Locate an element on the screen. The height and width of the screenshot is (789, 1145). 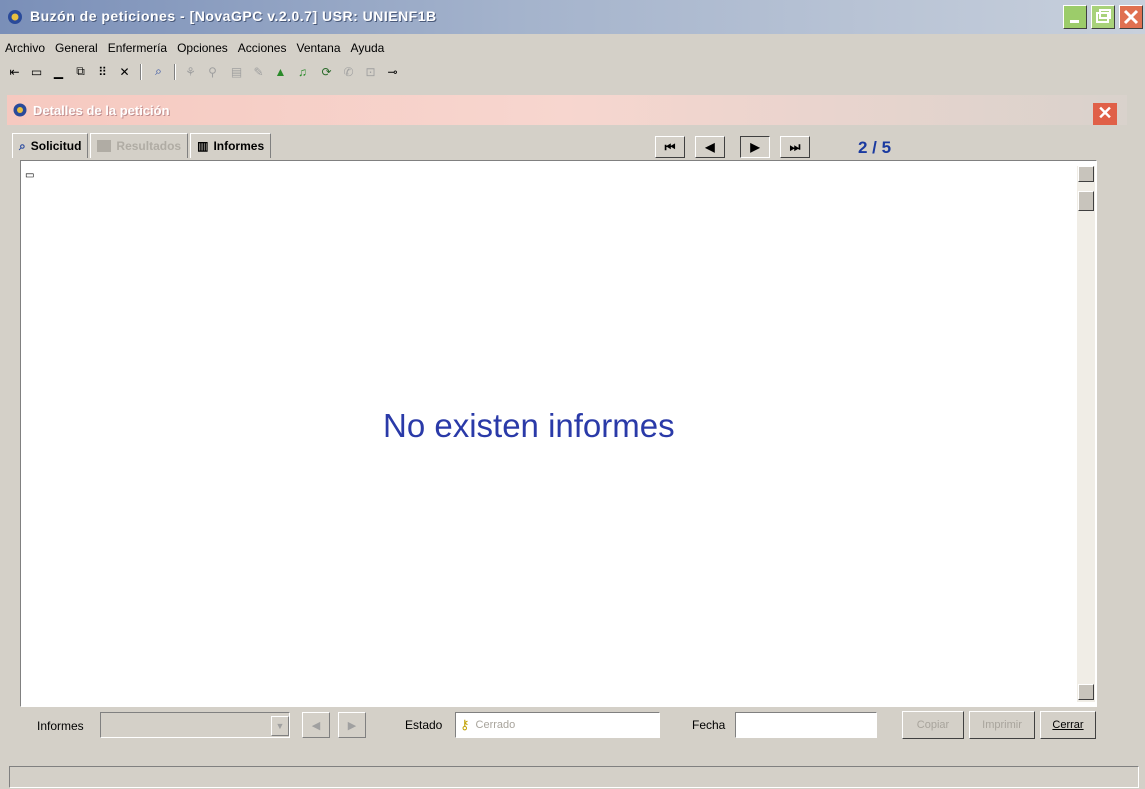
bell-icon: ♫ is located at coordinates (302, 71).